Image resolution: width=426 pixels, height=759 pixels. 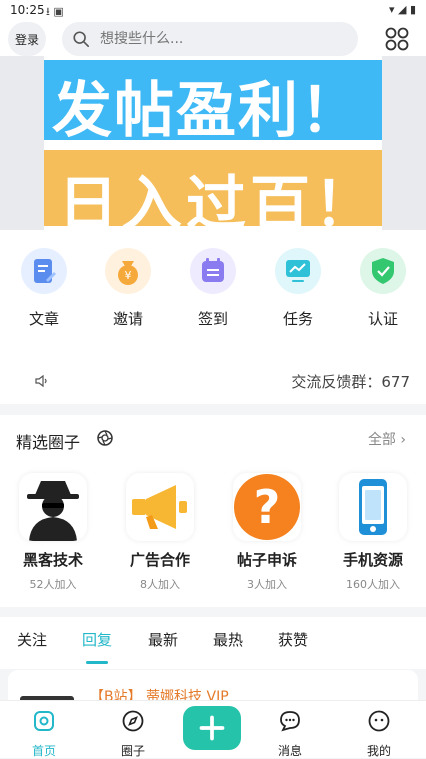 I want to click on status-time: 10:25, so click(x=27, y=10).